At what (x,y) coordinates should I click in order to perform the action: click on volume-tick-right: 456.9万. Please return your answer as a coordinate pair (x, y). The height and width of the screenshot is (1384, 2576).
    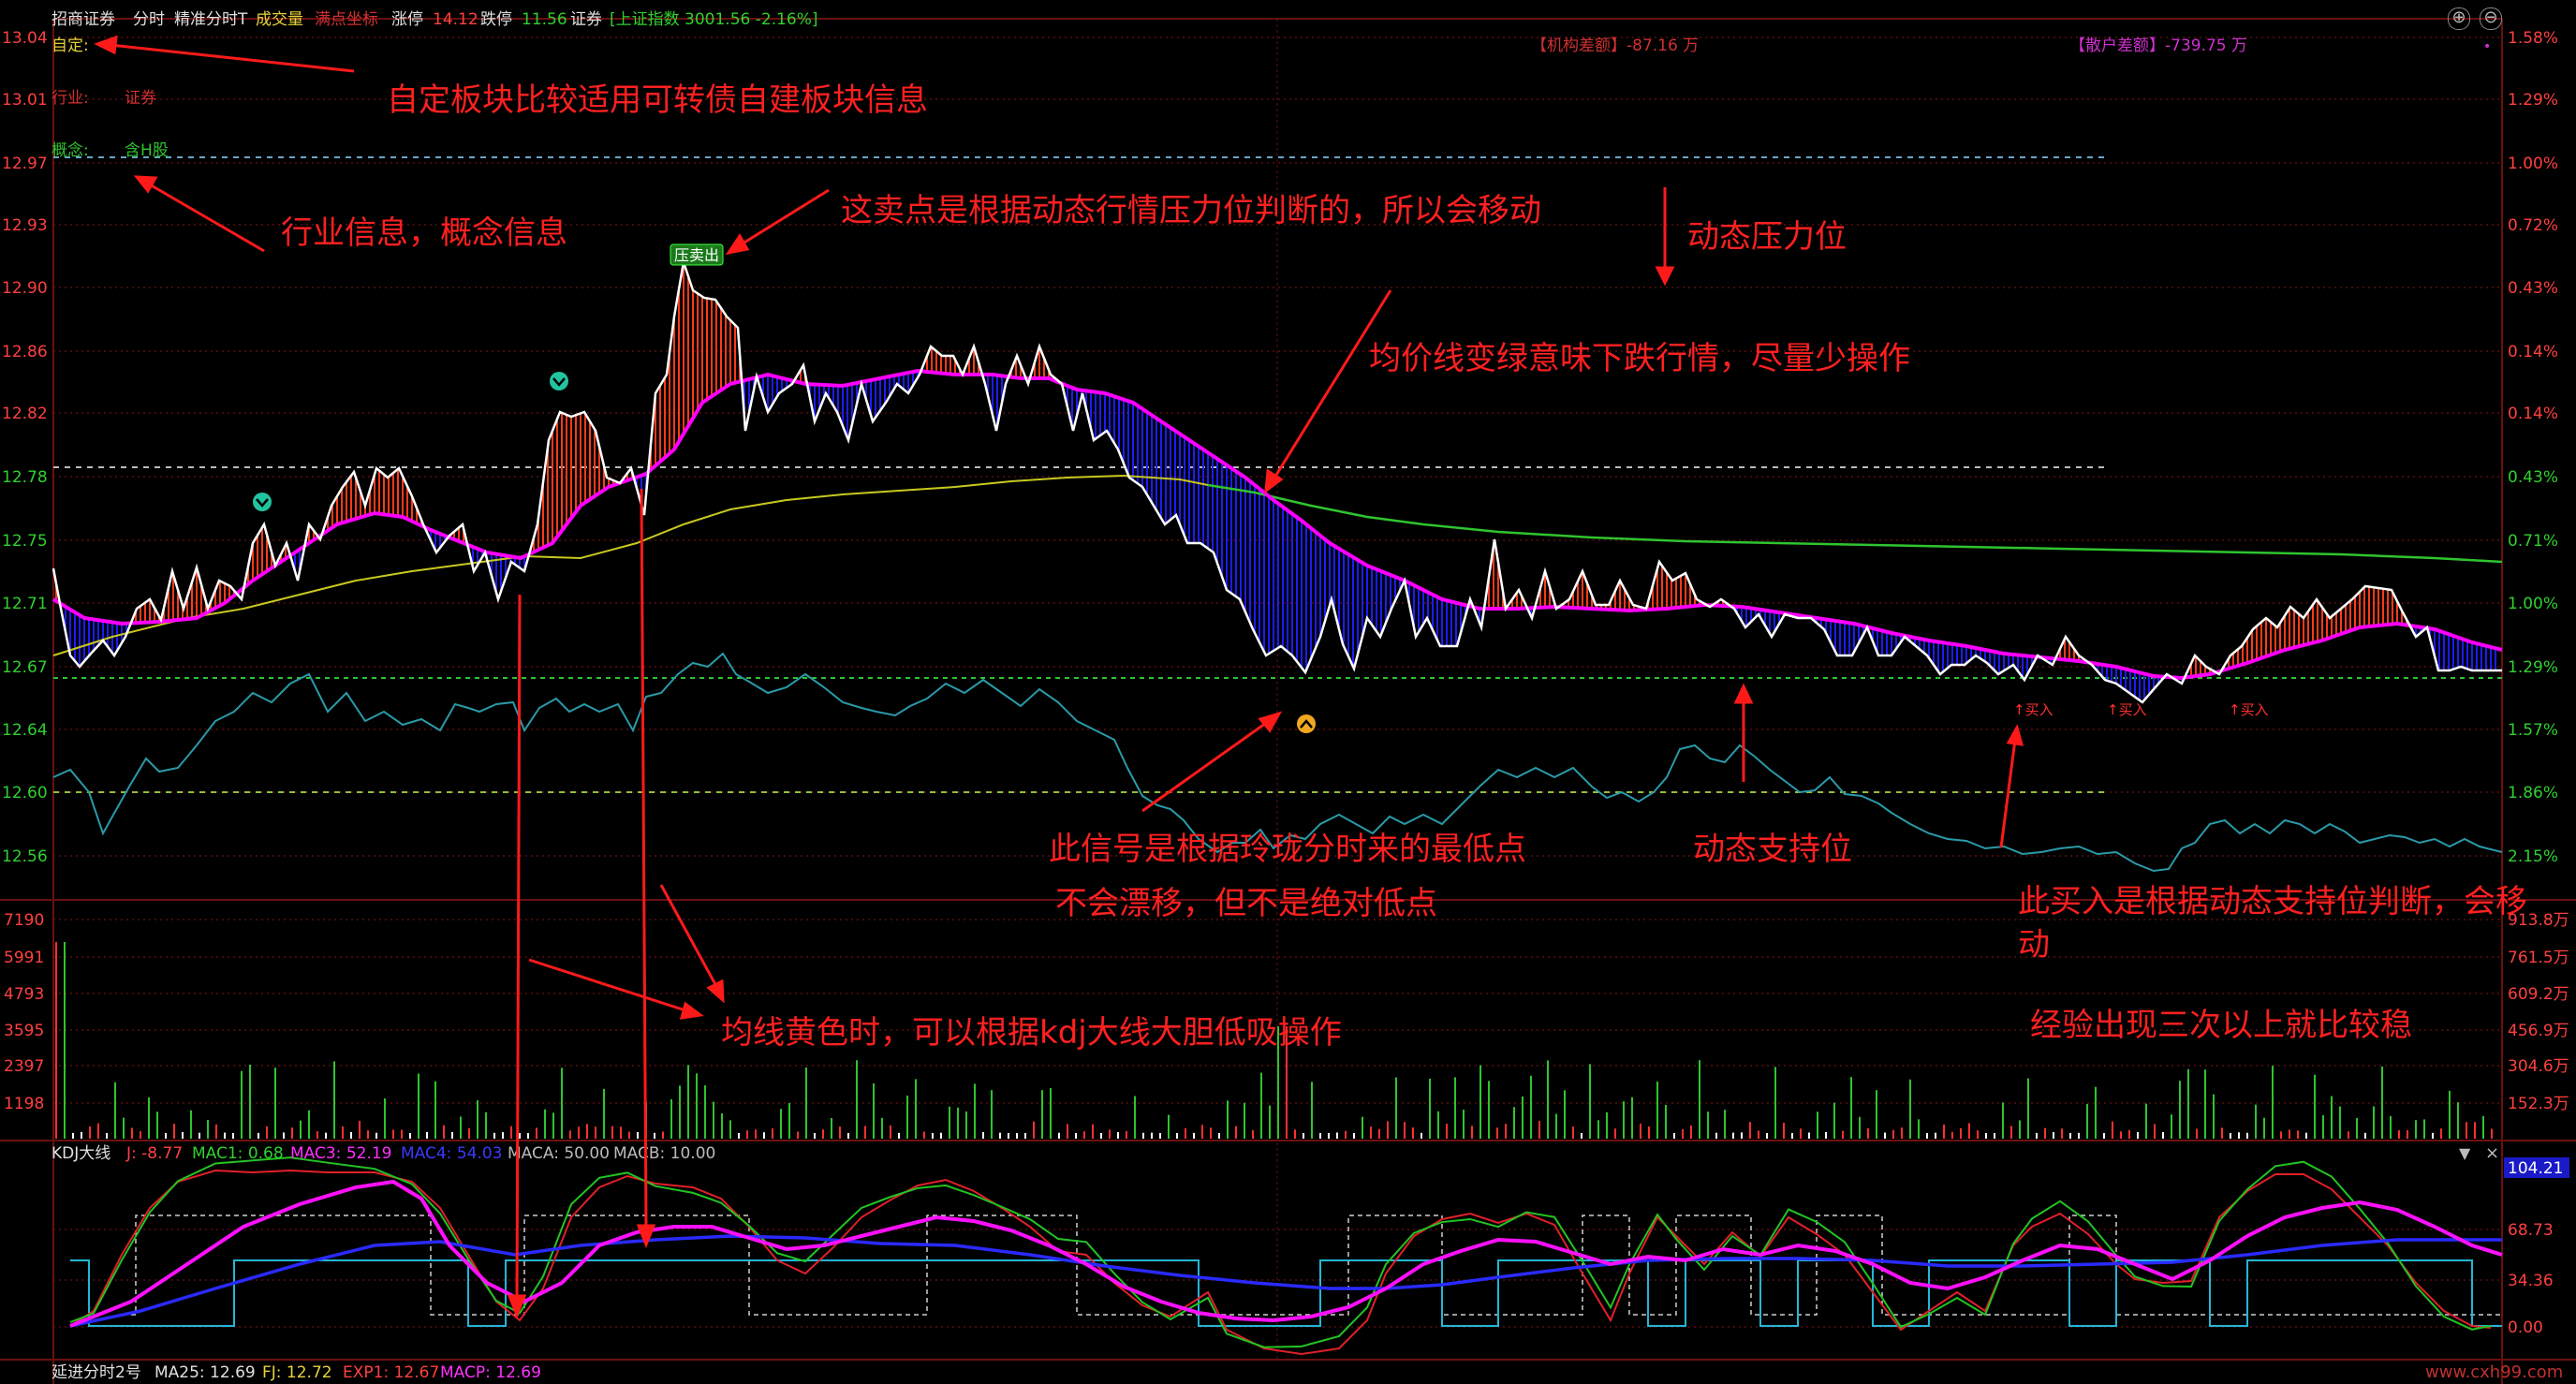
    Looking at the image, I should click on (2538, 1031).